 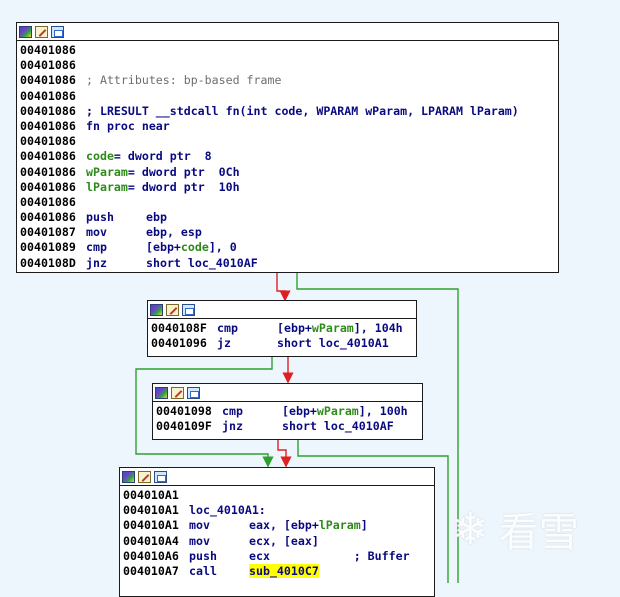 I want to click on address-label: 0040109F, so click(x=184, y=426).